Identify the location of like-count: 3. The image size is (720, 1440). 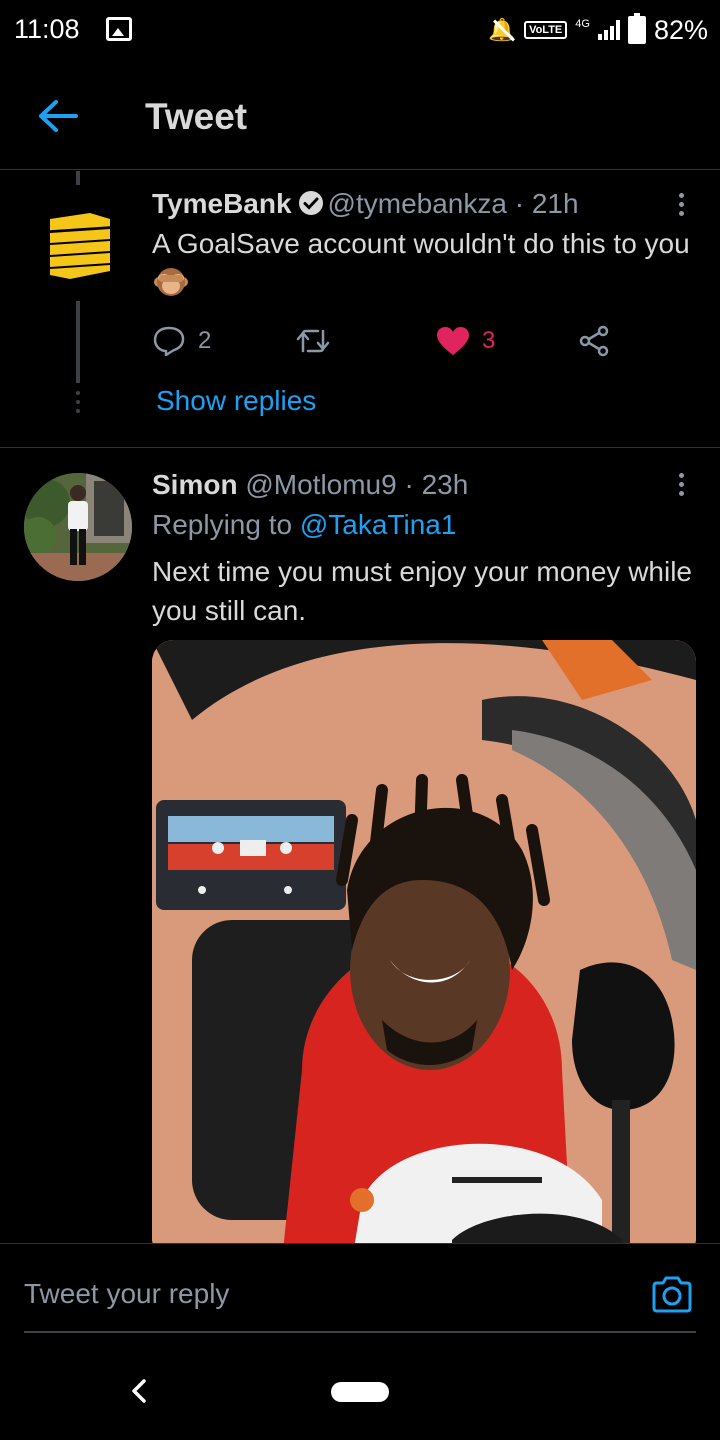
(489, 340).